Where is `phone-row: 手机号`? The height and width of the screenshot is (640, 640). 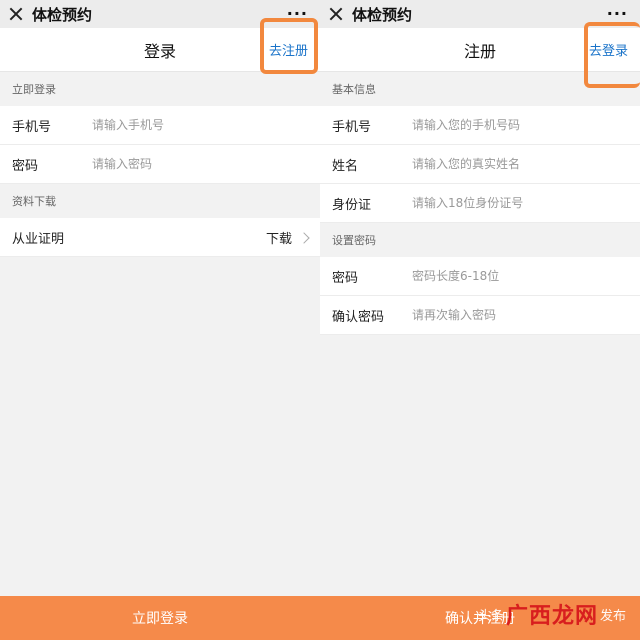
phone-row: 手机号 is located at coordinates (160, 125).